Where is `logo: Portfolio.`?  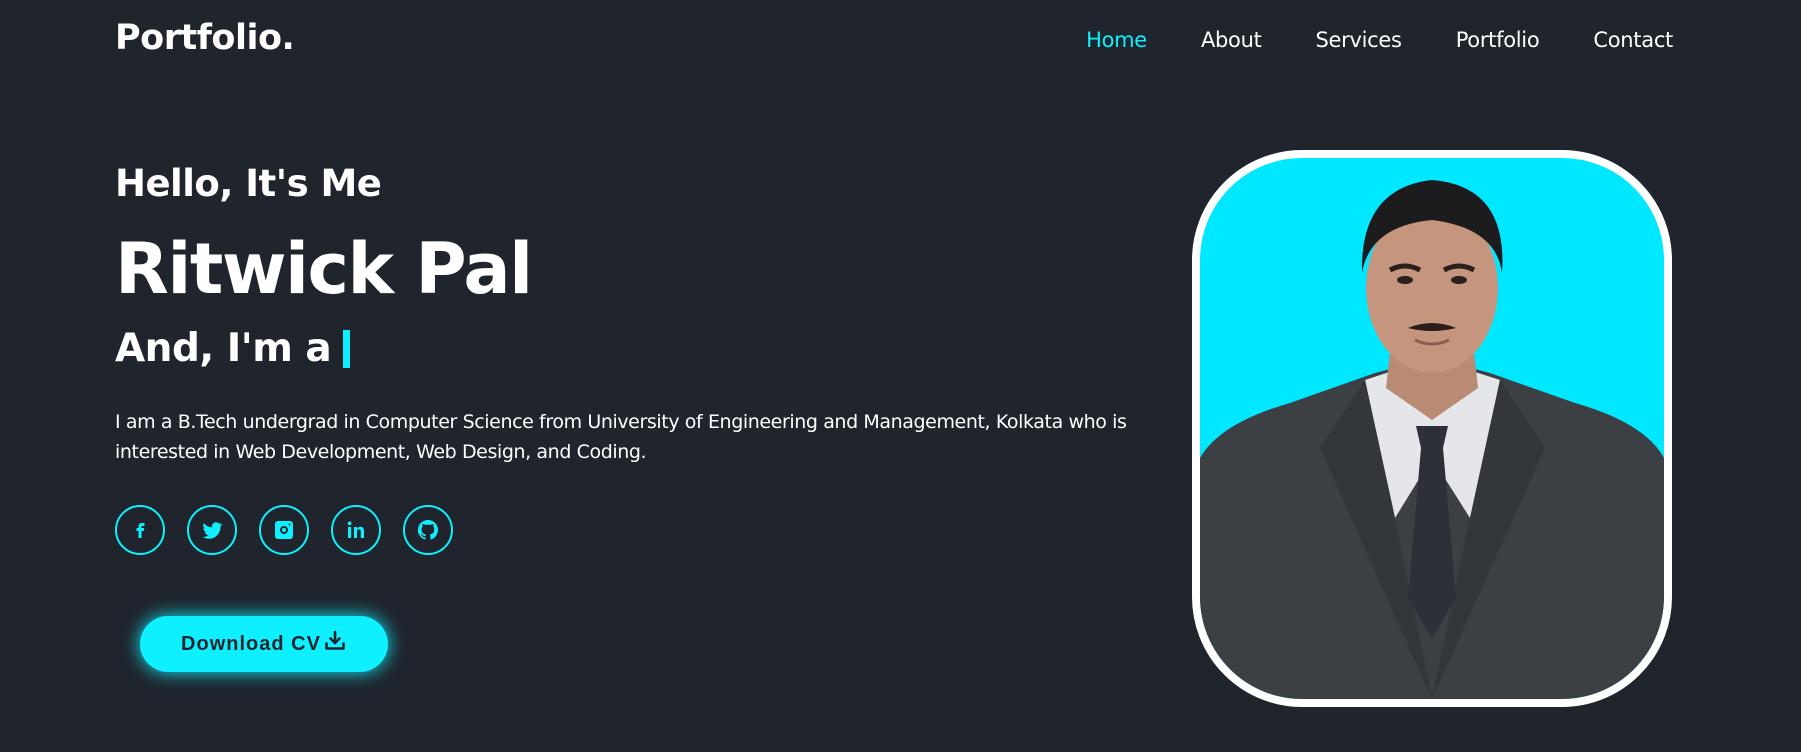
logo: Portfolio. is located at coordinates (205, 38).